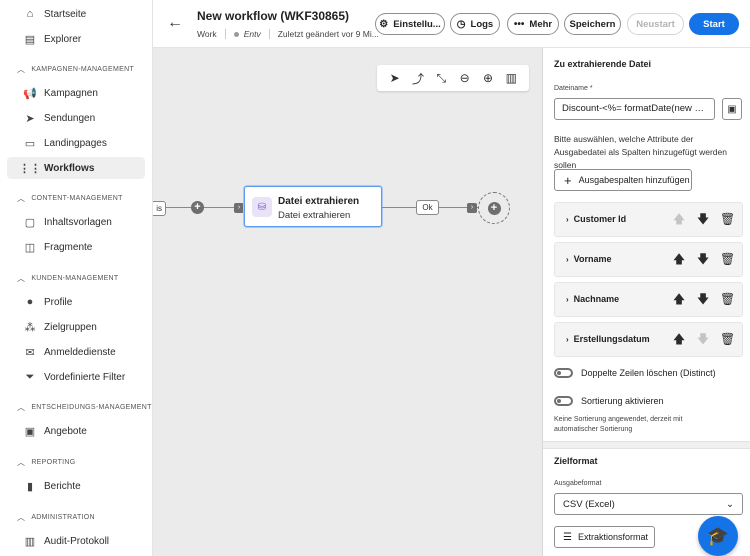  What do you see at coordinates (159, 208) in the screenshot?
I see `previous-node: is` at bounding box center [159, 208].